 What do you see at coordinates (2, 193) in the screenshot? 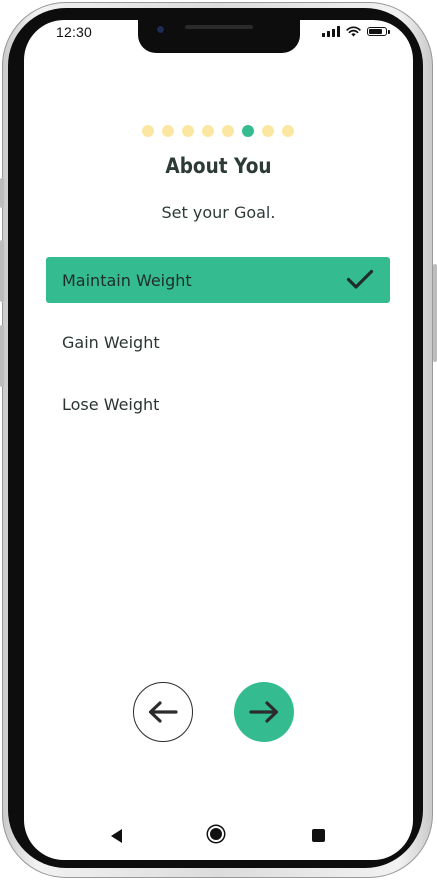
I see `mute-switch` at bounding box center [2, 193].